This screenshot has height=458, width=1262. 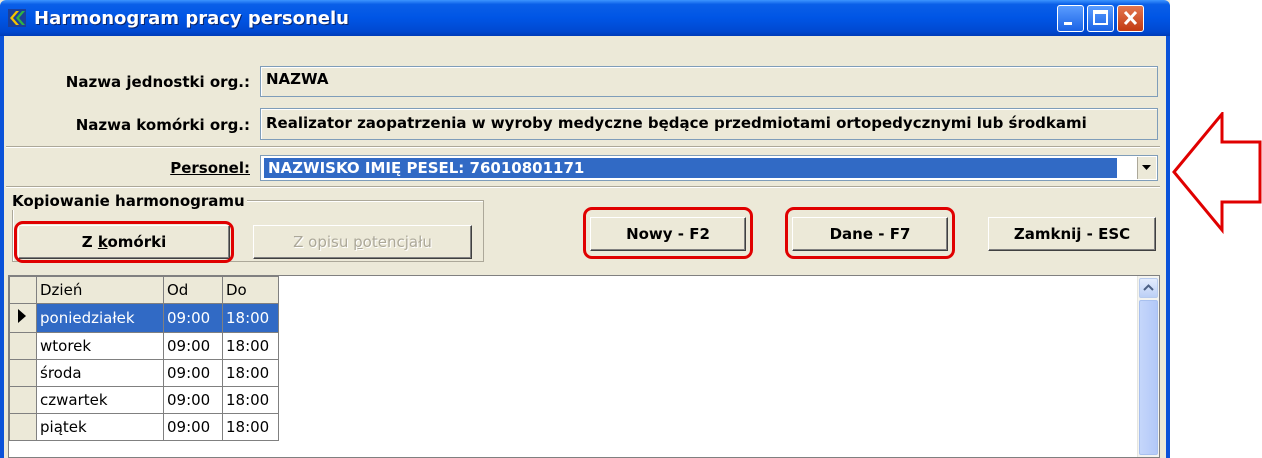 I want to click on chevron-down-icon, so click(x=1146, y=167).